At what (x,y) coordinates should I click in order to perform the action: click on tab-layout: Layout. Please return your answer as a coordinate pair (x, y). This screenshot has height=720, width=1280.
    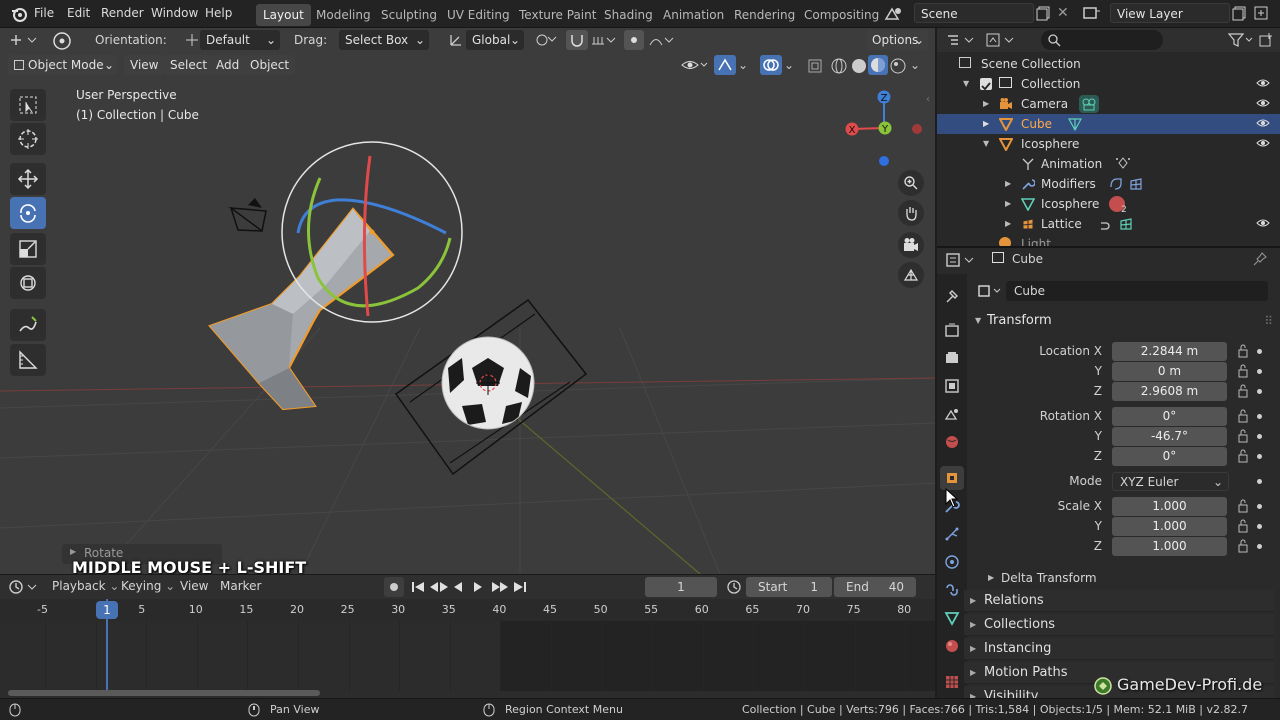
    Looking at the image, I should click on (283, 15).